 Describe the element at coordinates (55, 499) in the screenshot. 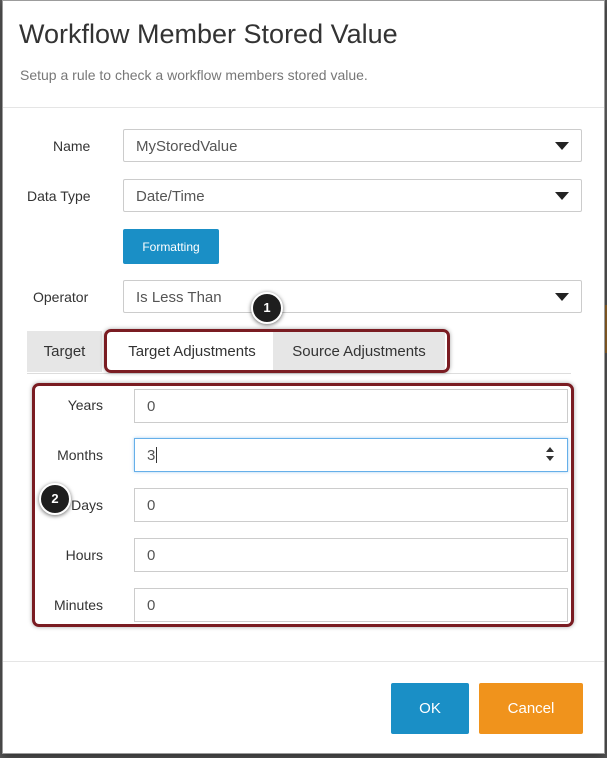

I see `callout-badge-2: 2` at that location.